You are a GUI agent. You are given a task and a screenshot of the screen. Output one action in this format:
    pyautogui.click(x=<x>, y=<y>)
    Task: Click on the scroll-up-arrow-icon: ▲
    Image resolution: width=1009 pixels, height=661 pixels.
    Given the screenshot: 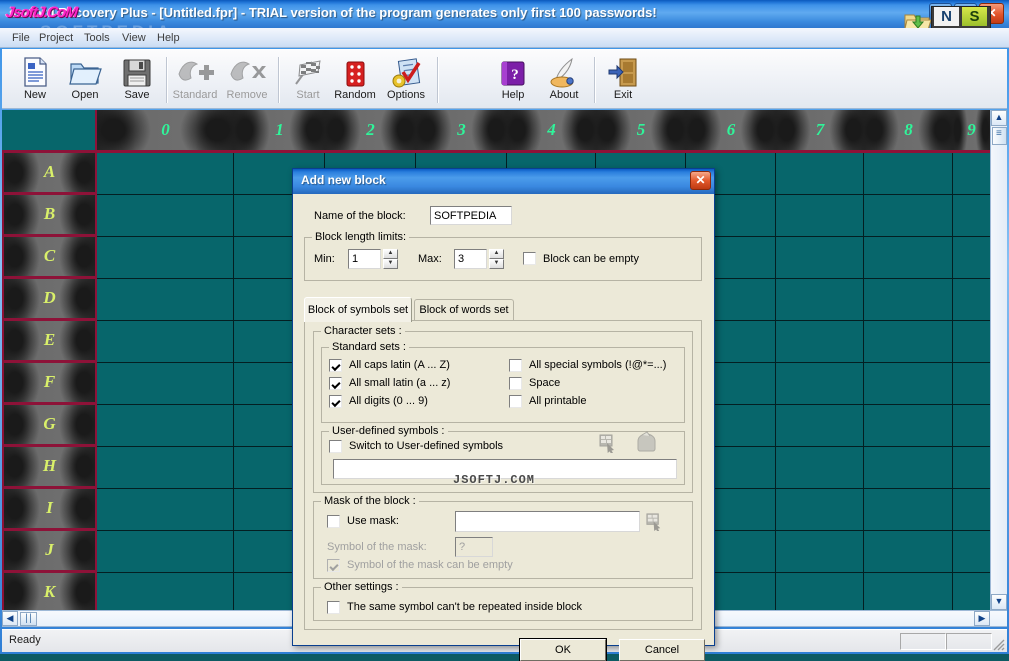 What is the action you would take?
    pyautogui.click(x=999, y=118)
    